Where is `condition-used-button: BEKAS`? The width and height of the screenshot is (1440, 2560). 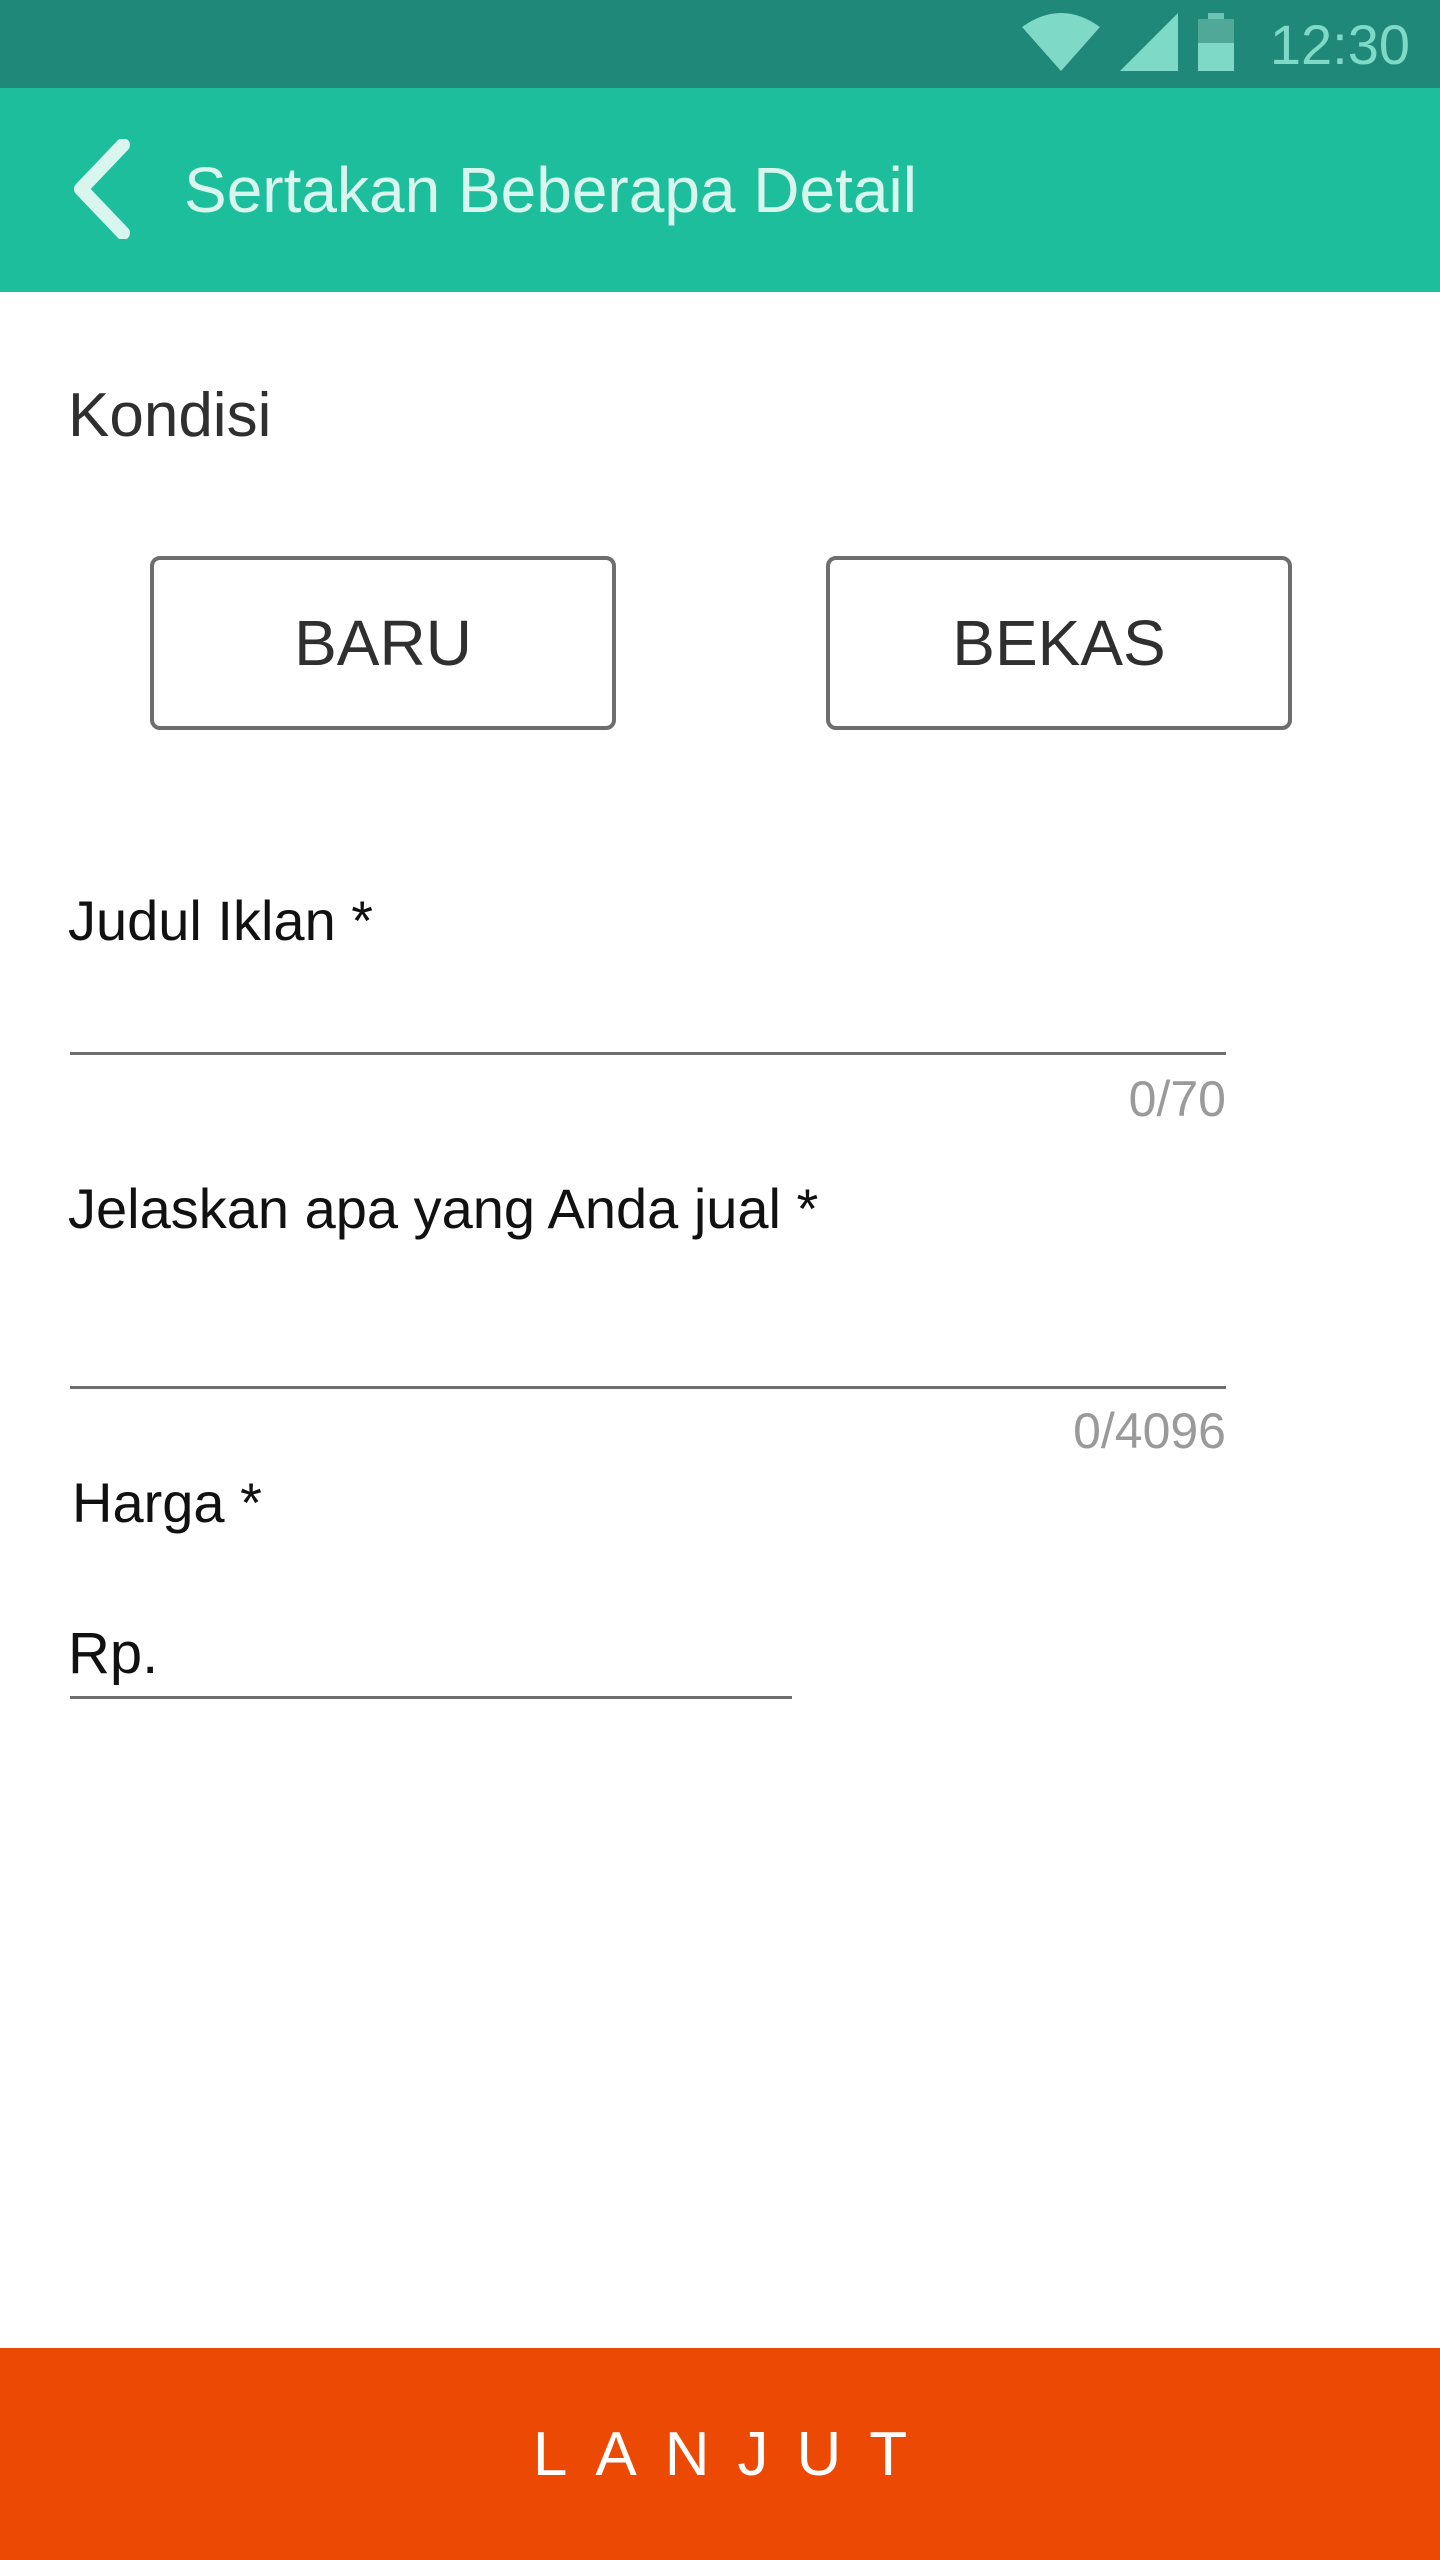 condition-used-button: BEKAS is located at coordinates (1059, 643).